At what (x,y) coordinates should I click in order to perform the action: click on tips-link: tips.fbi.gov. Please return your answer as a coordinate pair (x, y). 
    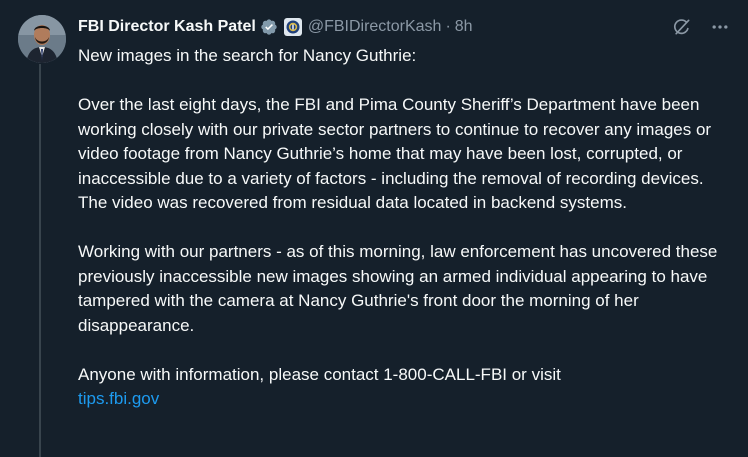
    Looking at the image, I should click on (118, 399).